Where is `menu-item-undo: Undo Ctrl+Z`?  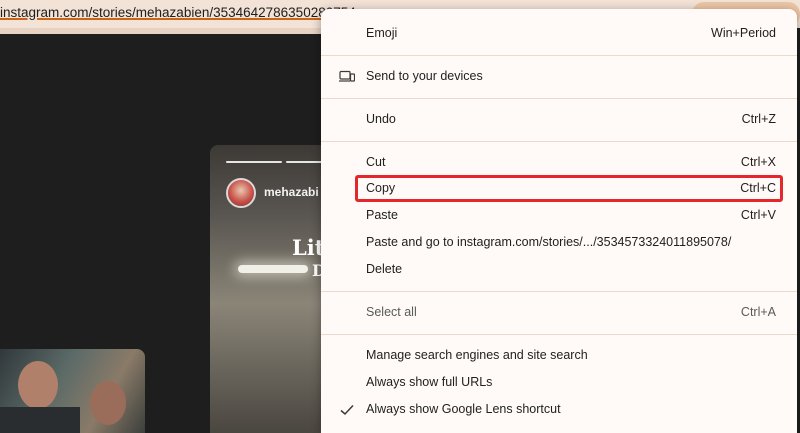
menu-item-undo: Undo Ctrl+Z is located at coordinates (559, 120).